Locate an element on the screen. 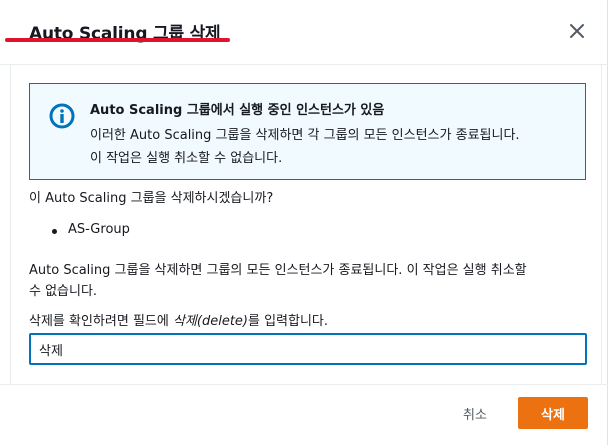 This screenshot has height=446, width=610. instruction-text: 삭제를 확인하려면 필드에 삭제(delete)를 입력합니다. is located at coordinates (178, 319).